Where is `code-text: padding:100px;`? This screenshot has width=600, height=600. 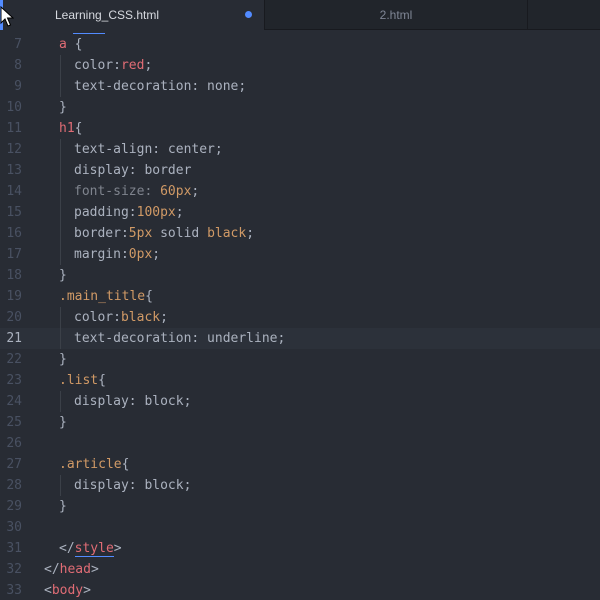
code-text: padding:100px; is located at coordinates (129, 212).